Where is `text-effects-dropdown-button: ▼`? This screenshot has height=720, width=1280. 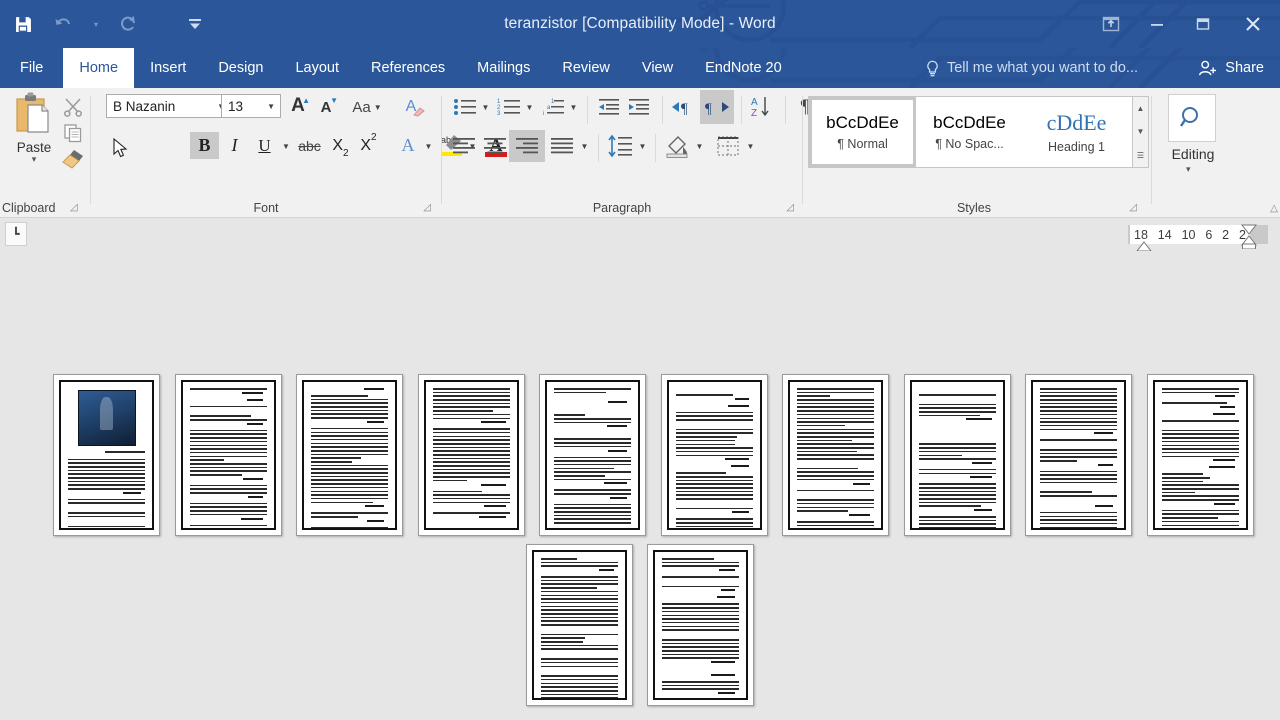 text-effects-dropdown-button: ▼ is located at coordinates (428, 146).